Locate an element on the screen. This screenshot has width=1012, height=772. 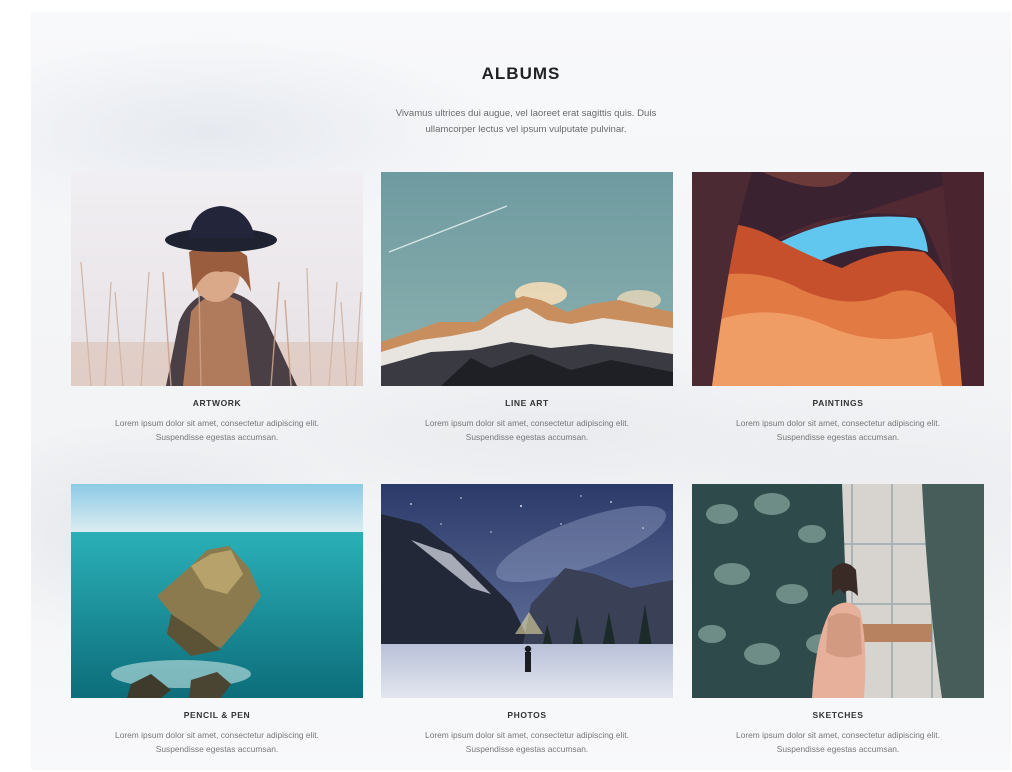
album-title: SKETCHES is located at coordinates (838, 715).